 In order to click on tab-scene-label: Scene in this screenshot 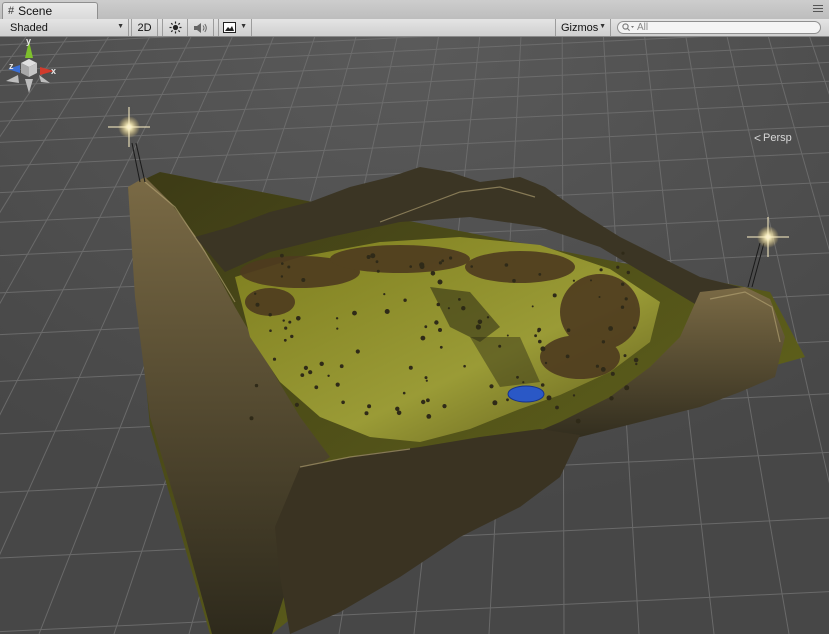, I will do `click(35, 11)`.